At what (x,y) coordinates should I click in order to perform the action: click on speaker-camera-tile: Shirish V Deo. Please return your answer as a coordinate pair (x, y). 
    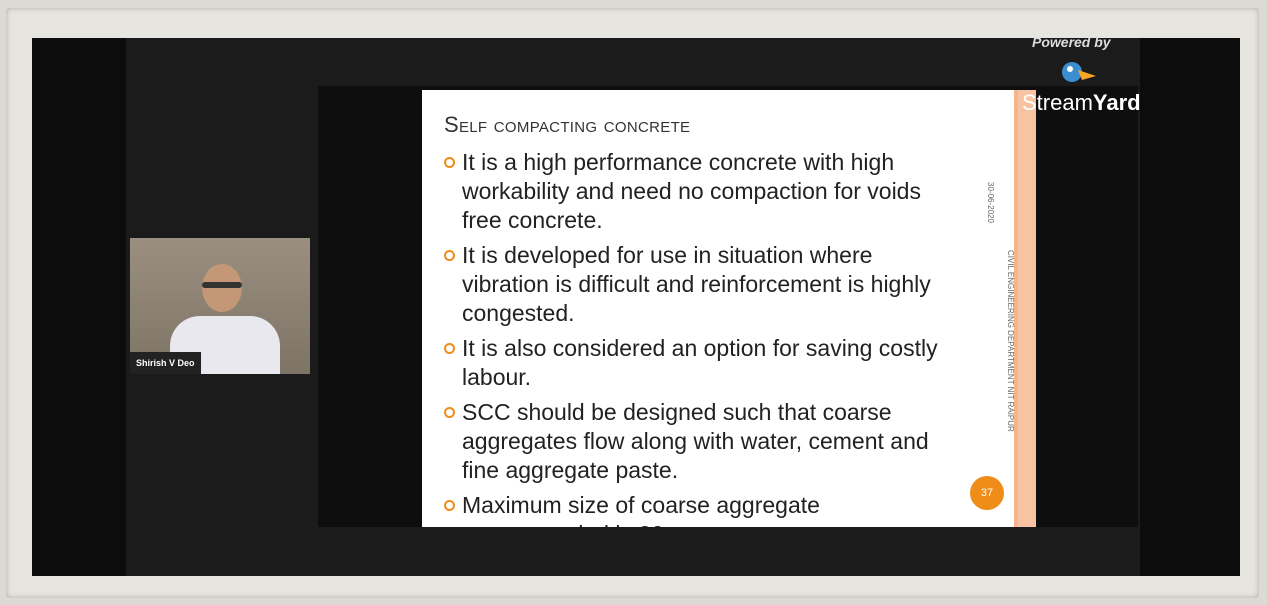
    Looking at the image, I should click on (220, 306).